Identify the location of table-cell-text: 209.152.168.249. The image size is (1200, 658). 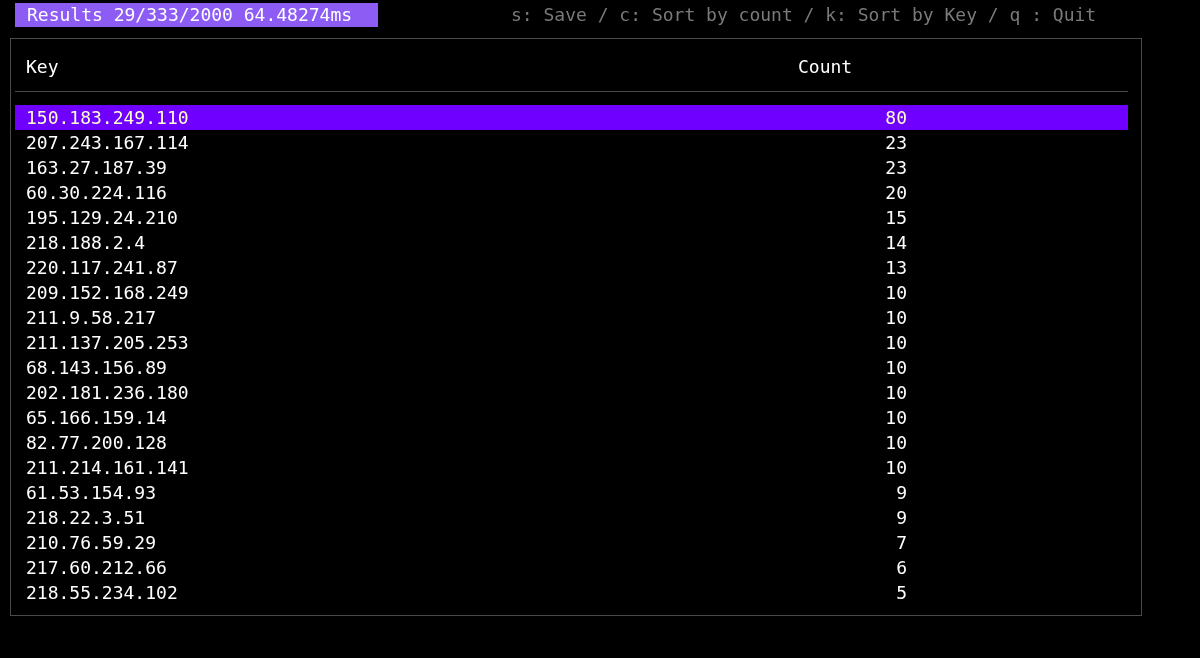
(107, 292).